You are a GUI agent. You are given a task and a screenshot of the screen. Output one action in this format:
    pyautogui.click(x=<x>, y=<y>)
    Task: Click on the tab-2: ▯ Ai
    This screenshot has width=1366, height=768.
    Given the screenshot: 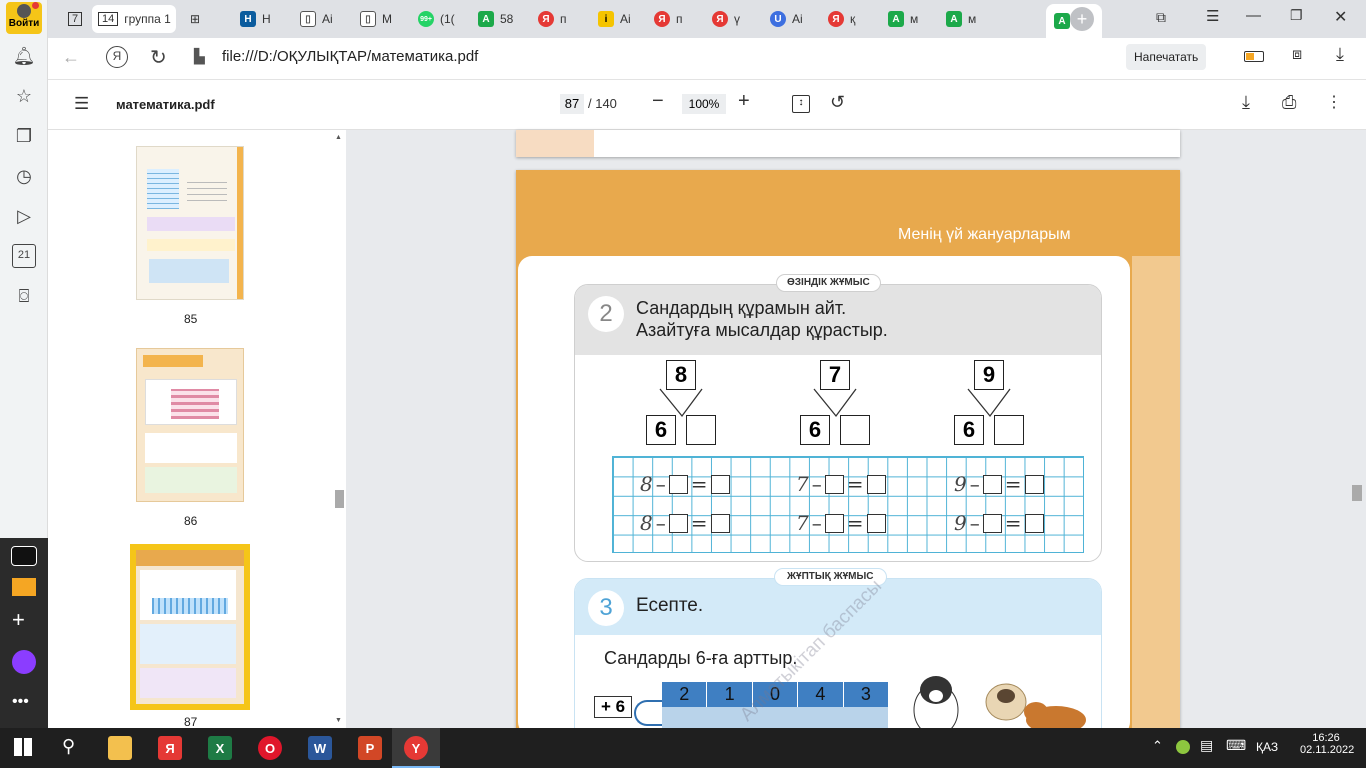 What is the action you would take?
    pyautogui.click(x=322, y=19)
    